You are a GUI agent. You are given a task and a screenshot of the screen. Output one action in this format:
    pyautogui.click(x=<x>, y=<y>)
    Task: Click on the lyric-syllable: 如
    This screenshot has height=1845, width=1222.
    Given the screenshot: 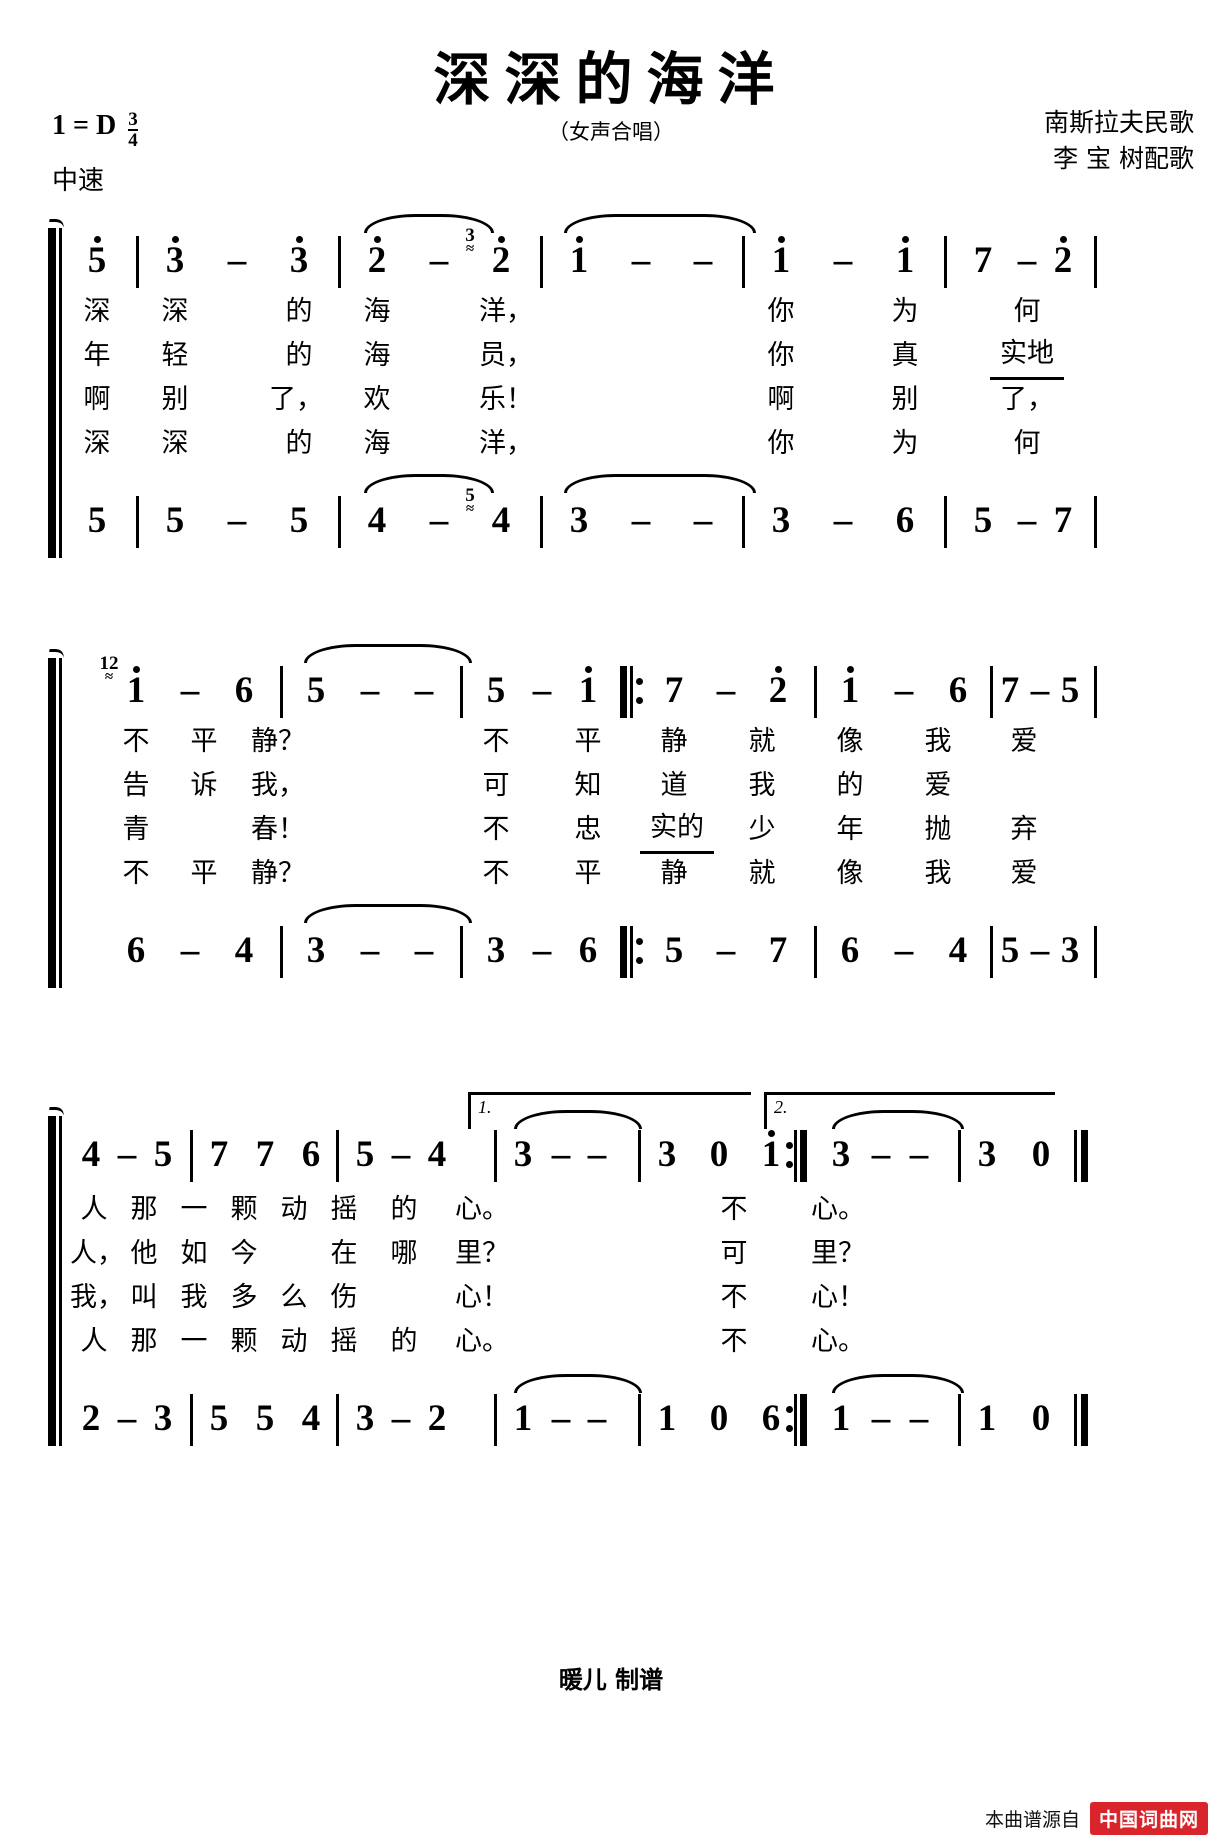 What is the action you would take?
    pyautogui.click(x=194, y=1253)
    